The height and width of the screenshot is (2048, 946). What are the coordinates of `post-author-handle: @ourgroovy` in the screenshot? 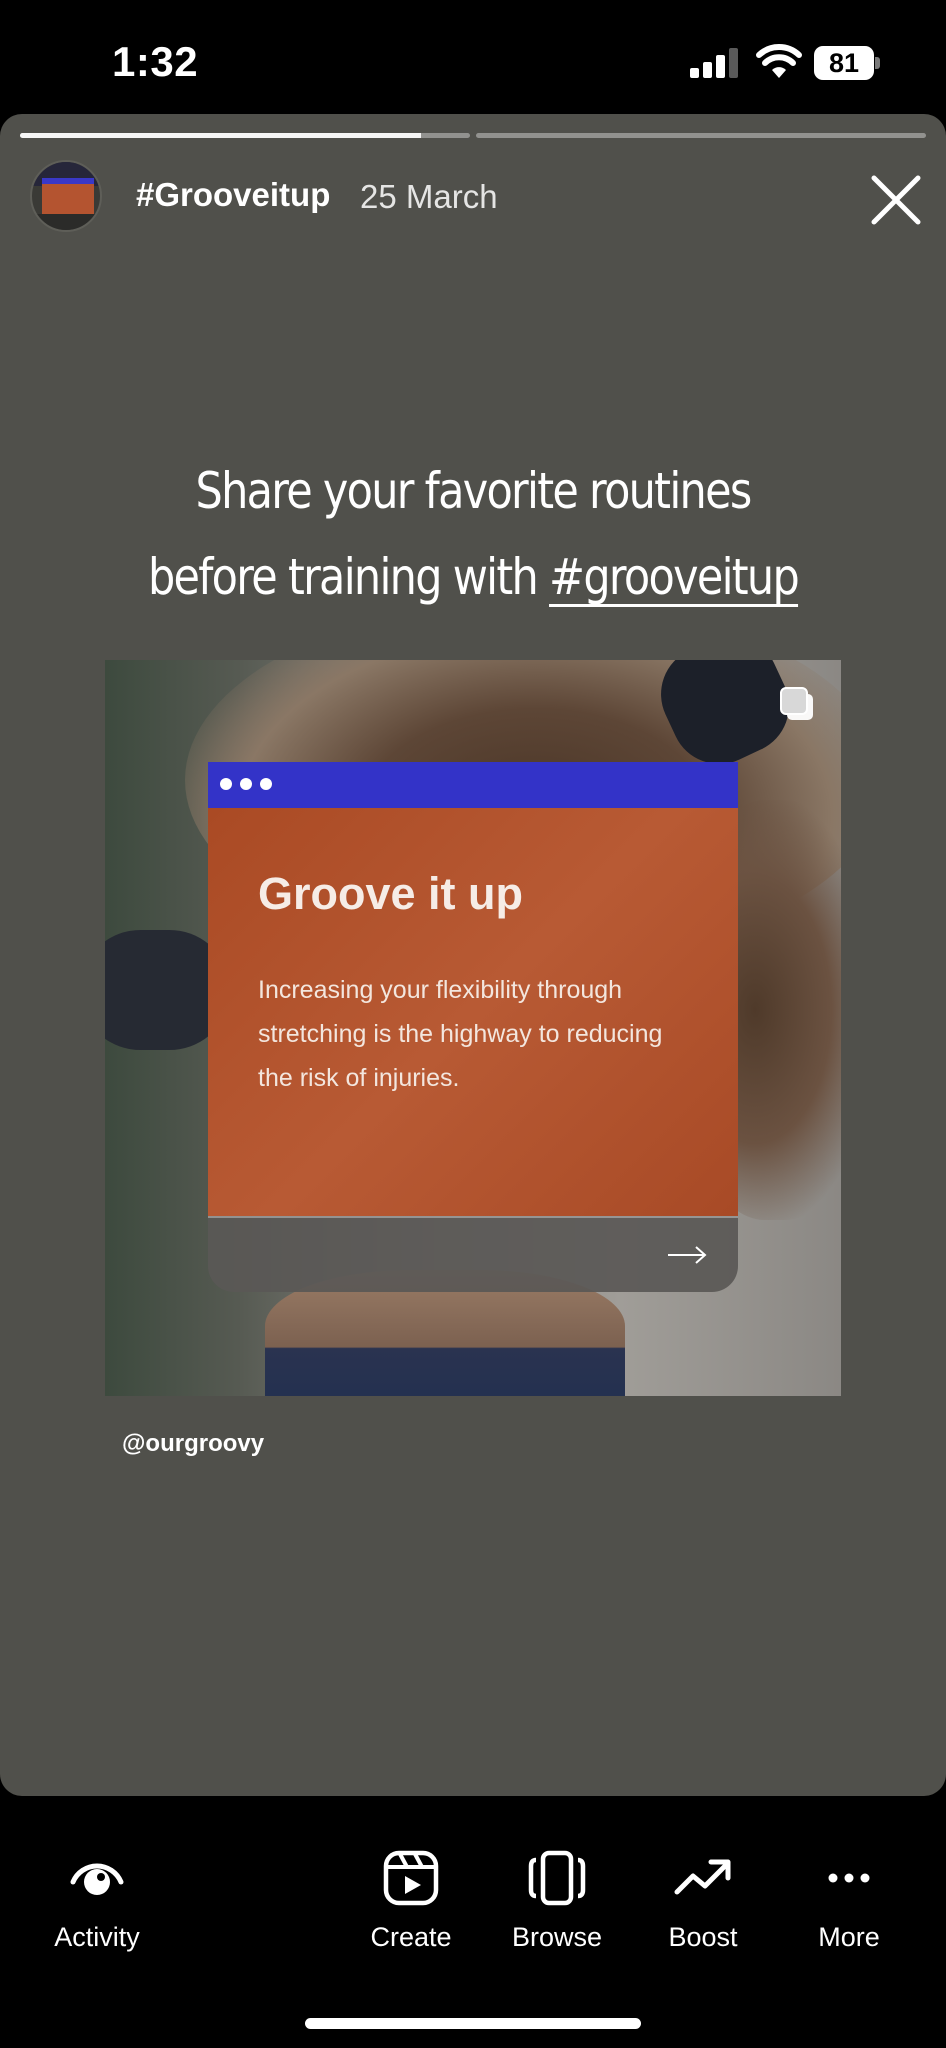 It's located at (193, 1444).